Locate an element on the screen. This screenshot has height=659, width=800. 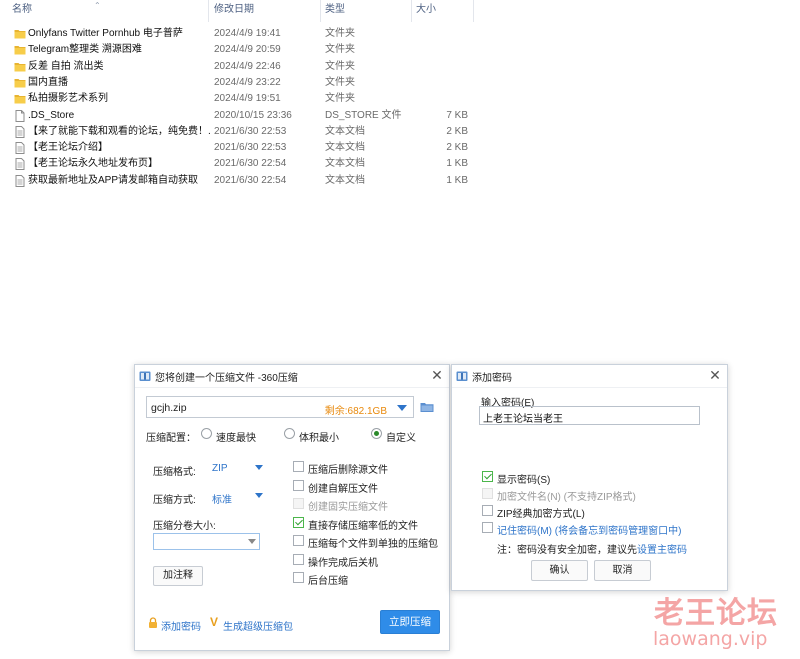
cancel-button: 取消 is located at coordinates (622, 570).